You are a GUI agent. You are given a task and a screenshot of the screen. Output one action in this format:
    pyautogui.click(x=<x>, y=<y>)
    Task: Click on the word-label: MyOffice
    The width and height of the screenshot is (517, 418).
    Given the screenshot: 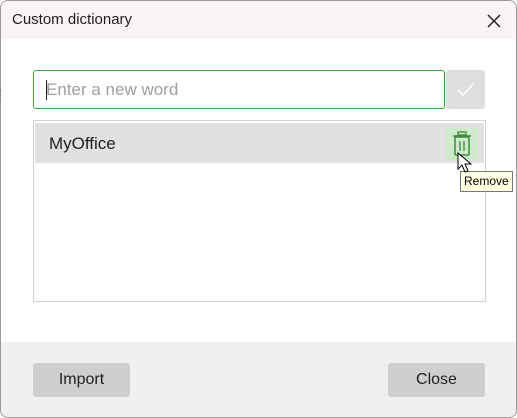 What is the action you would take?
    pyautogui.click(x=82, y=143)
    